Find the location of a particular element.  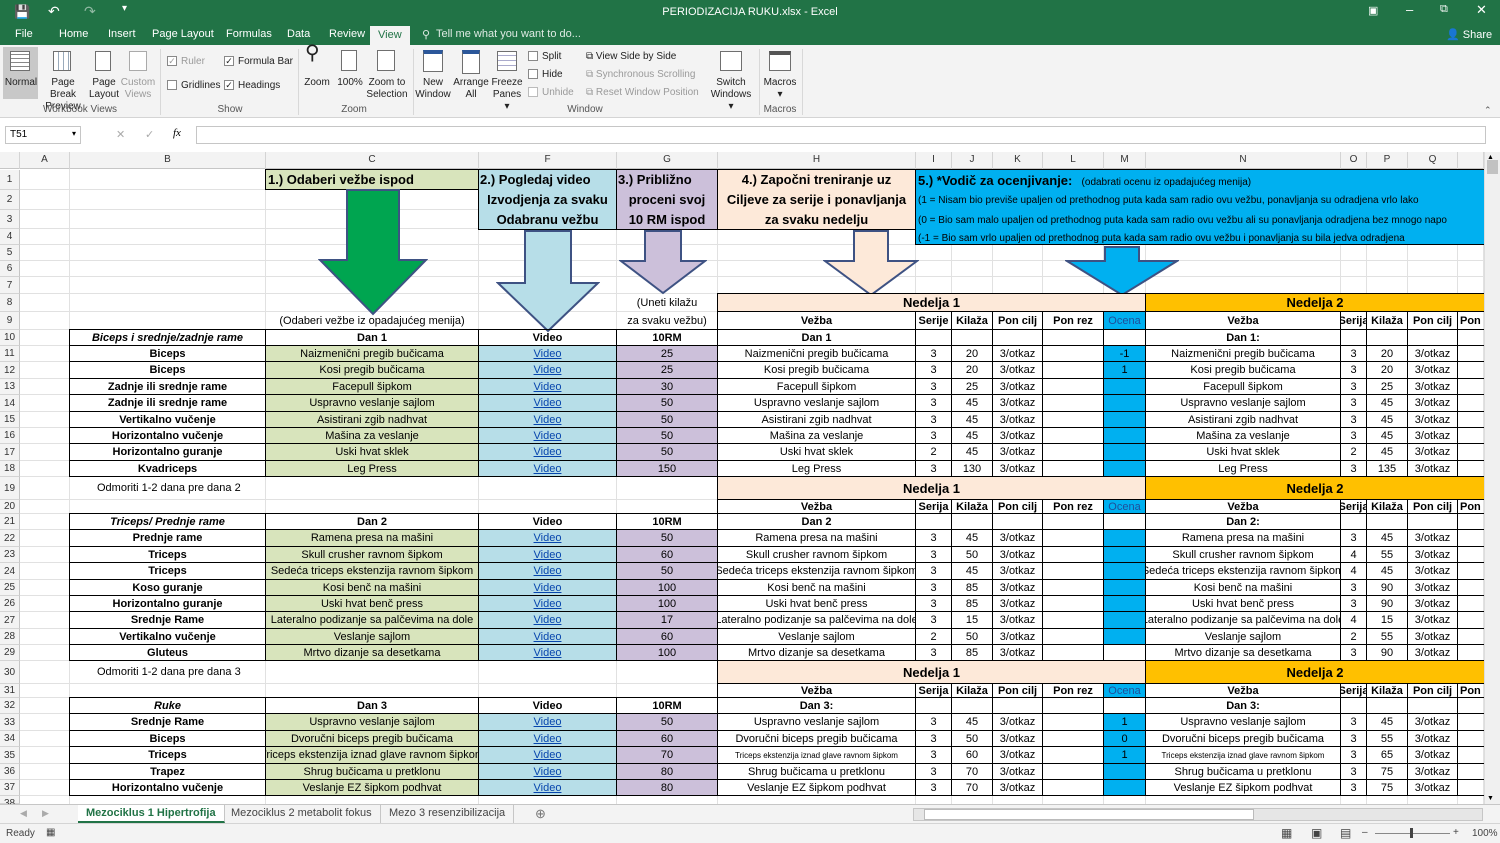

tab-view: View is located at coordinates (390, 36).